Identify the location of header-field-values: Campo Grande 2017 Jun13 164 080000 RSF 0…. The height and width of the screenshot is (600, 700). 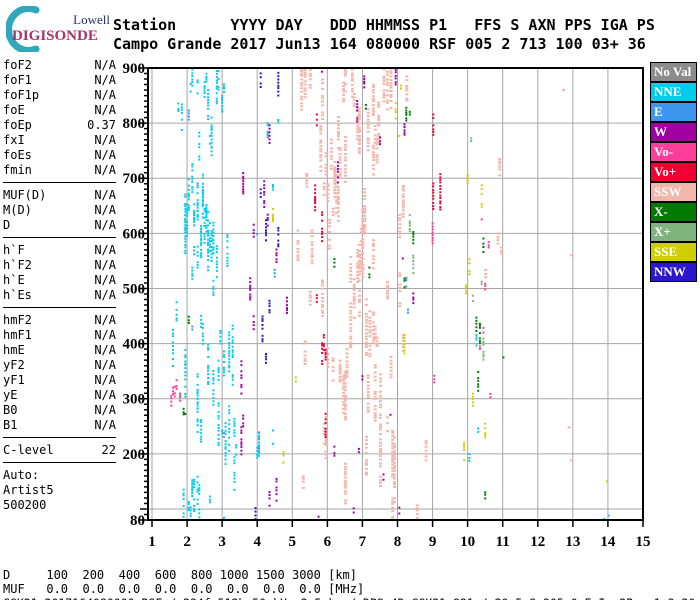
(379, 44).